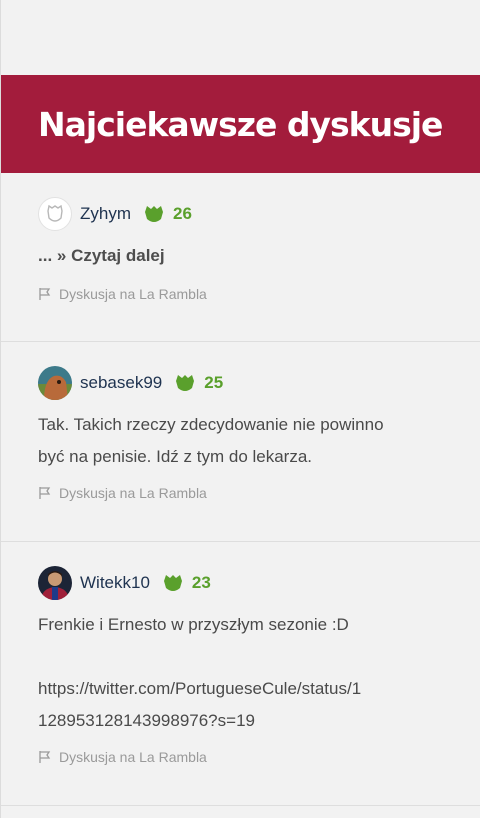  What do you see at coordinates (240, 383) in the screenshot?
I see `author-row: sebasek99 25` at bounding box center [240, 383].